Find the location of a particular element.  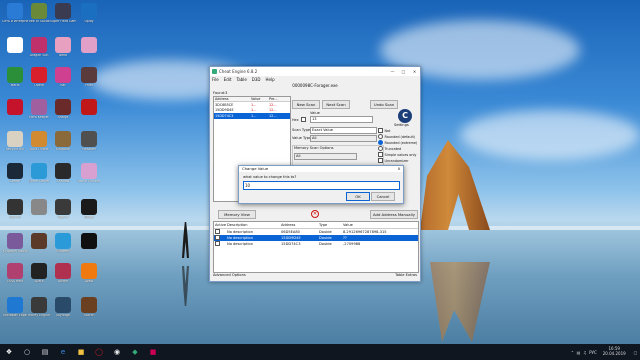

memory-view-button: Memory View is located at coordinates (237, 214).